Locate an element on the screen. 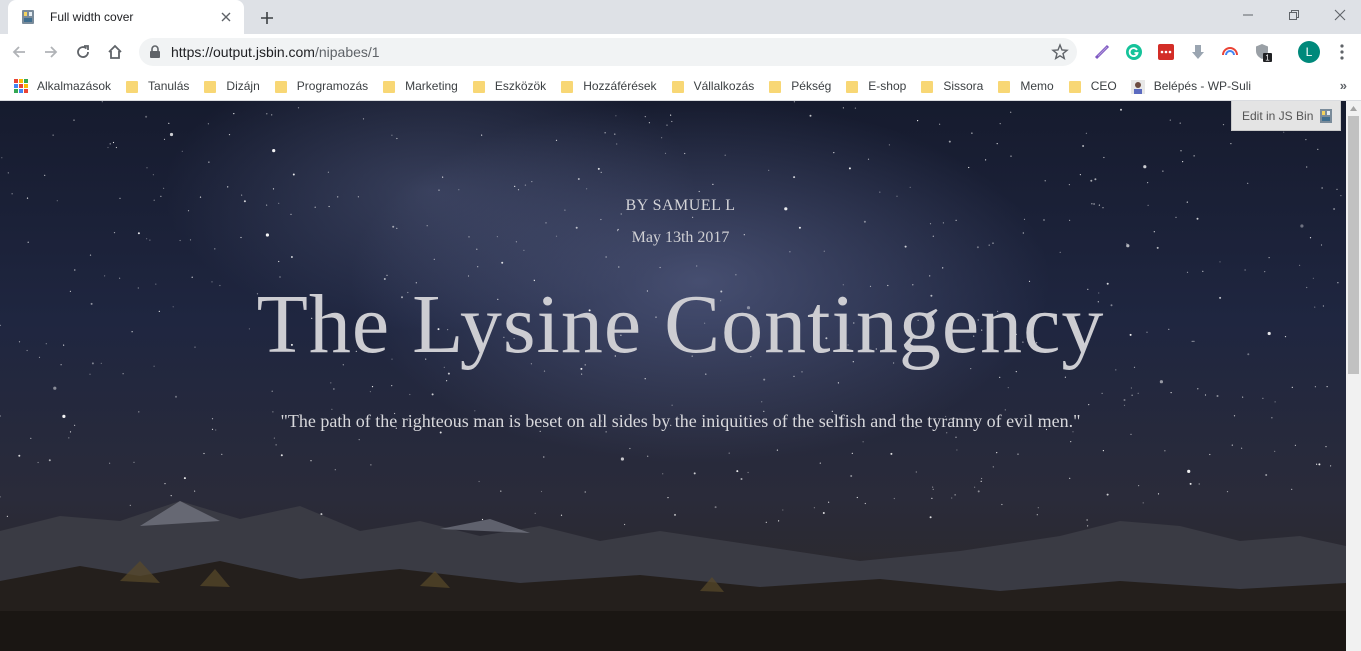 This screenshot has height=651, width=1361. scroll-up-icon is located at coordinates (1353, 108).